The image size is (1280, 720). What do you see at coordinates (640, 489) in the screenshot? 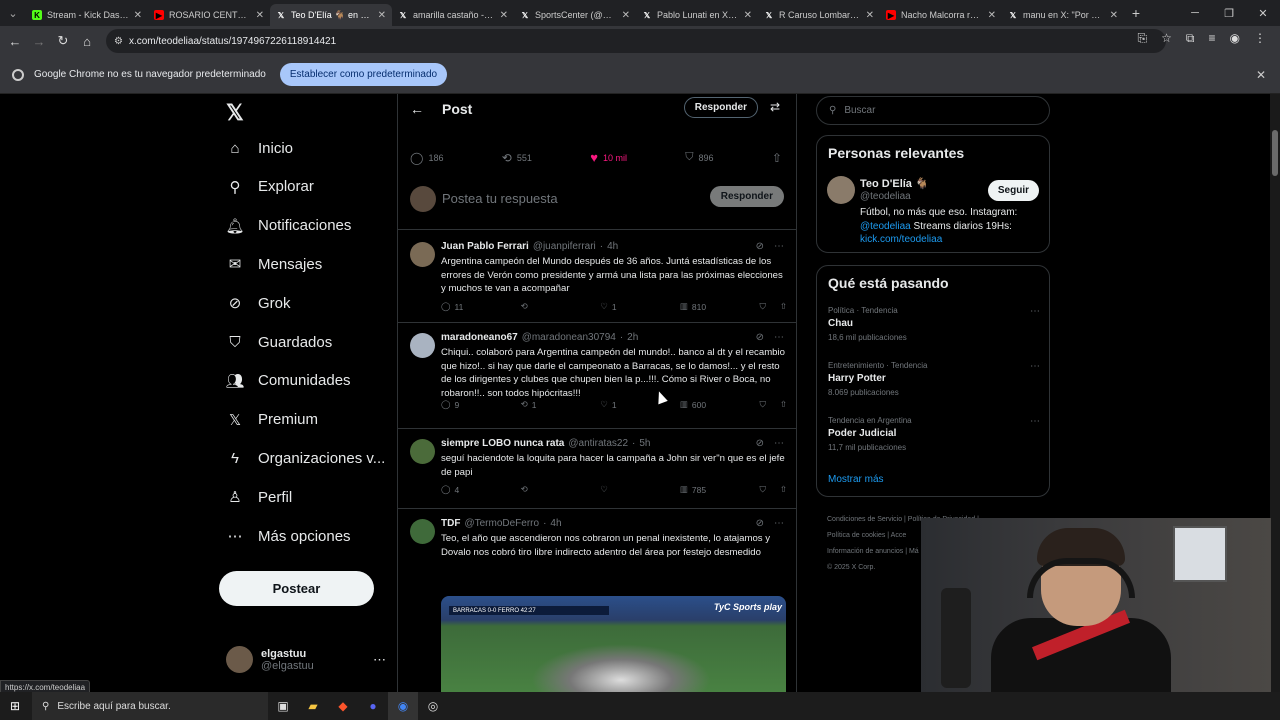
I see `like-action: ♡` at bounding box center [640, 489].